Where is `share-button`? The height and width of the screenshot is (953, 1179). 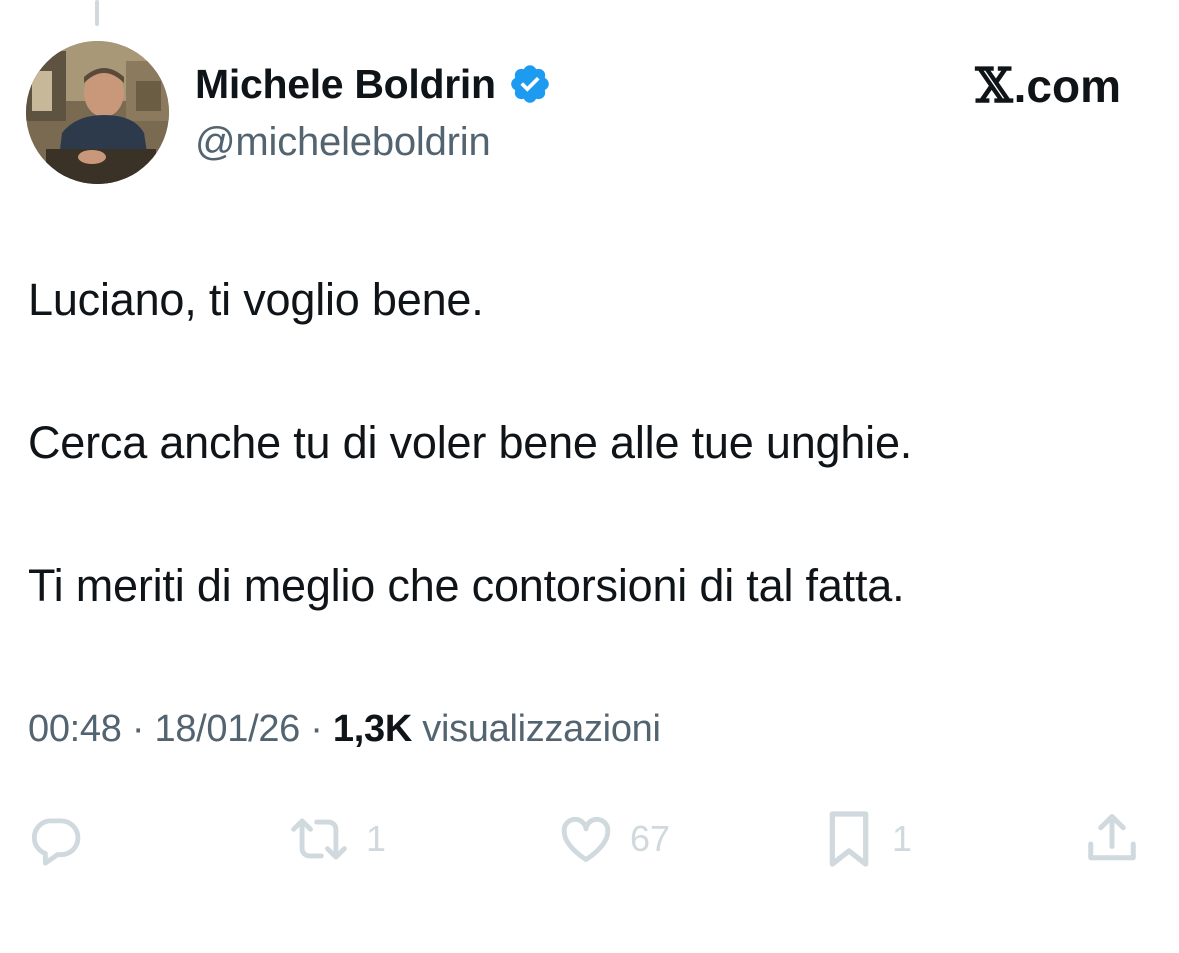 share-button is located at coordinates (1112, 839).